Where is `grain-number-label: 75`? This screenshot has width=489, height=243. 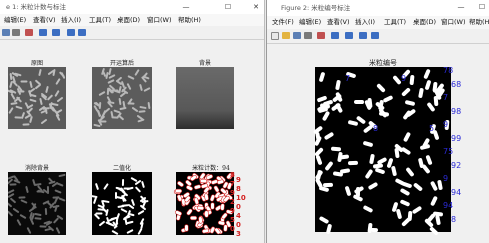
grain-number-label: 75 is located at coordinates (448, 151).